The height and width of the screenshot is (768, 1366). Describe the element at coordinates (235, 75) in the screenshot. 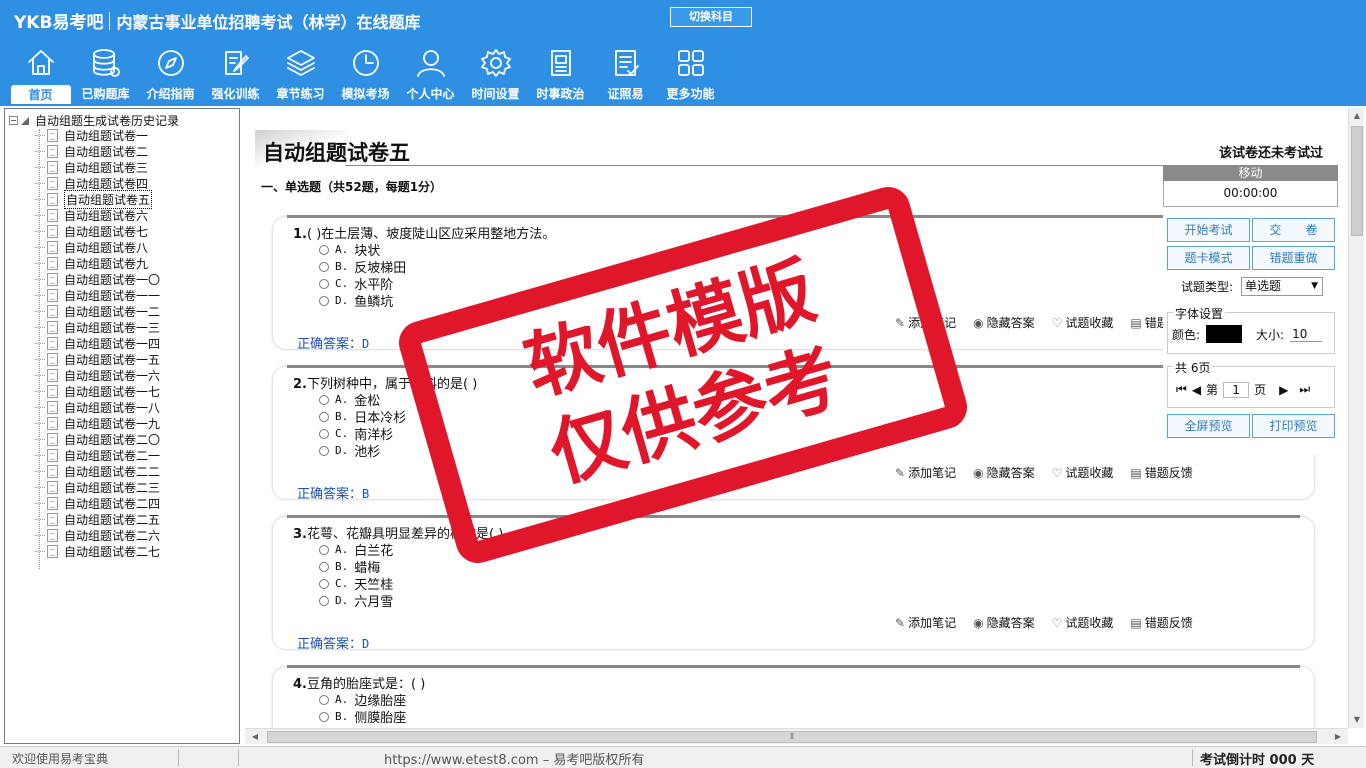

I see `nav-item-3: 强化训练` at that location.